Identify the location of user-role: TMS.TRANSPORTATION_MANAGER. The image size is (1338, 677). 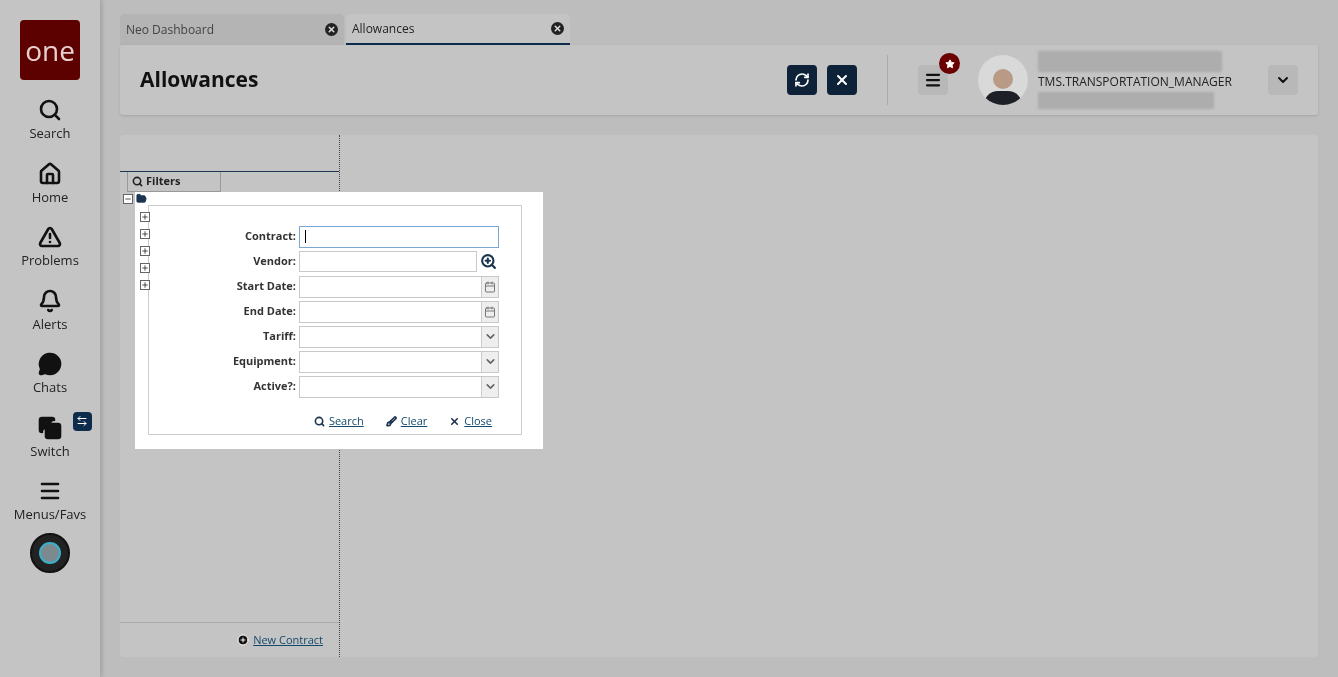
(1135, 82).